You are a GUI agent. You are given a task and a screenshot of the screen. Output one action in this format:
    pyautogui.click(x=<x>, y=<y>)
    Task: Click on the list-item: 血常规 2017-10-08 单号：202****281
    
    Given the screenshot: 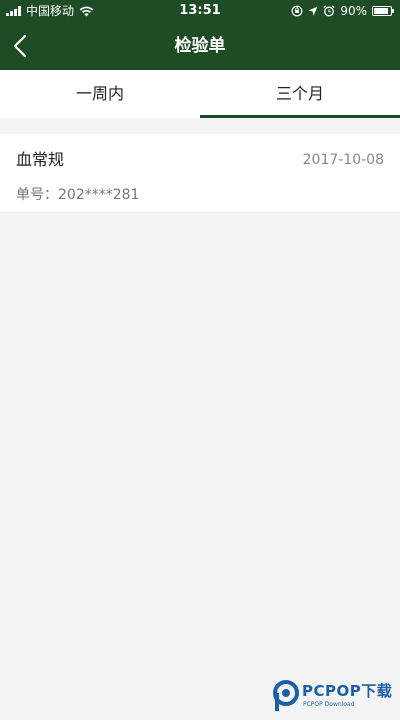 What is the action you would take?
    pyautogui.click(x=200, y=173)
    